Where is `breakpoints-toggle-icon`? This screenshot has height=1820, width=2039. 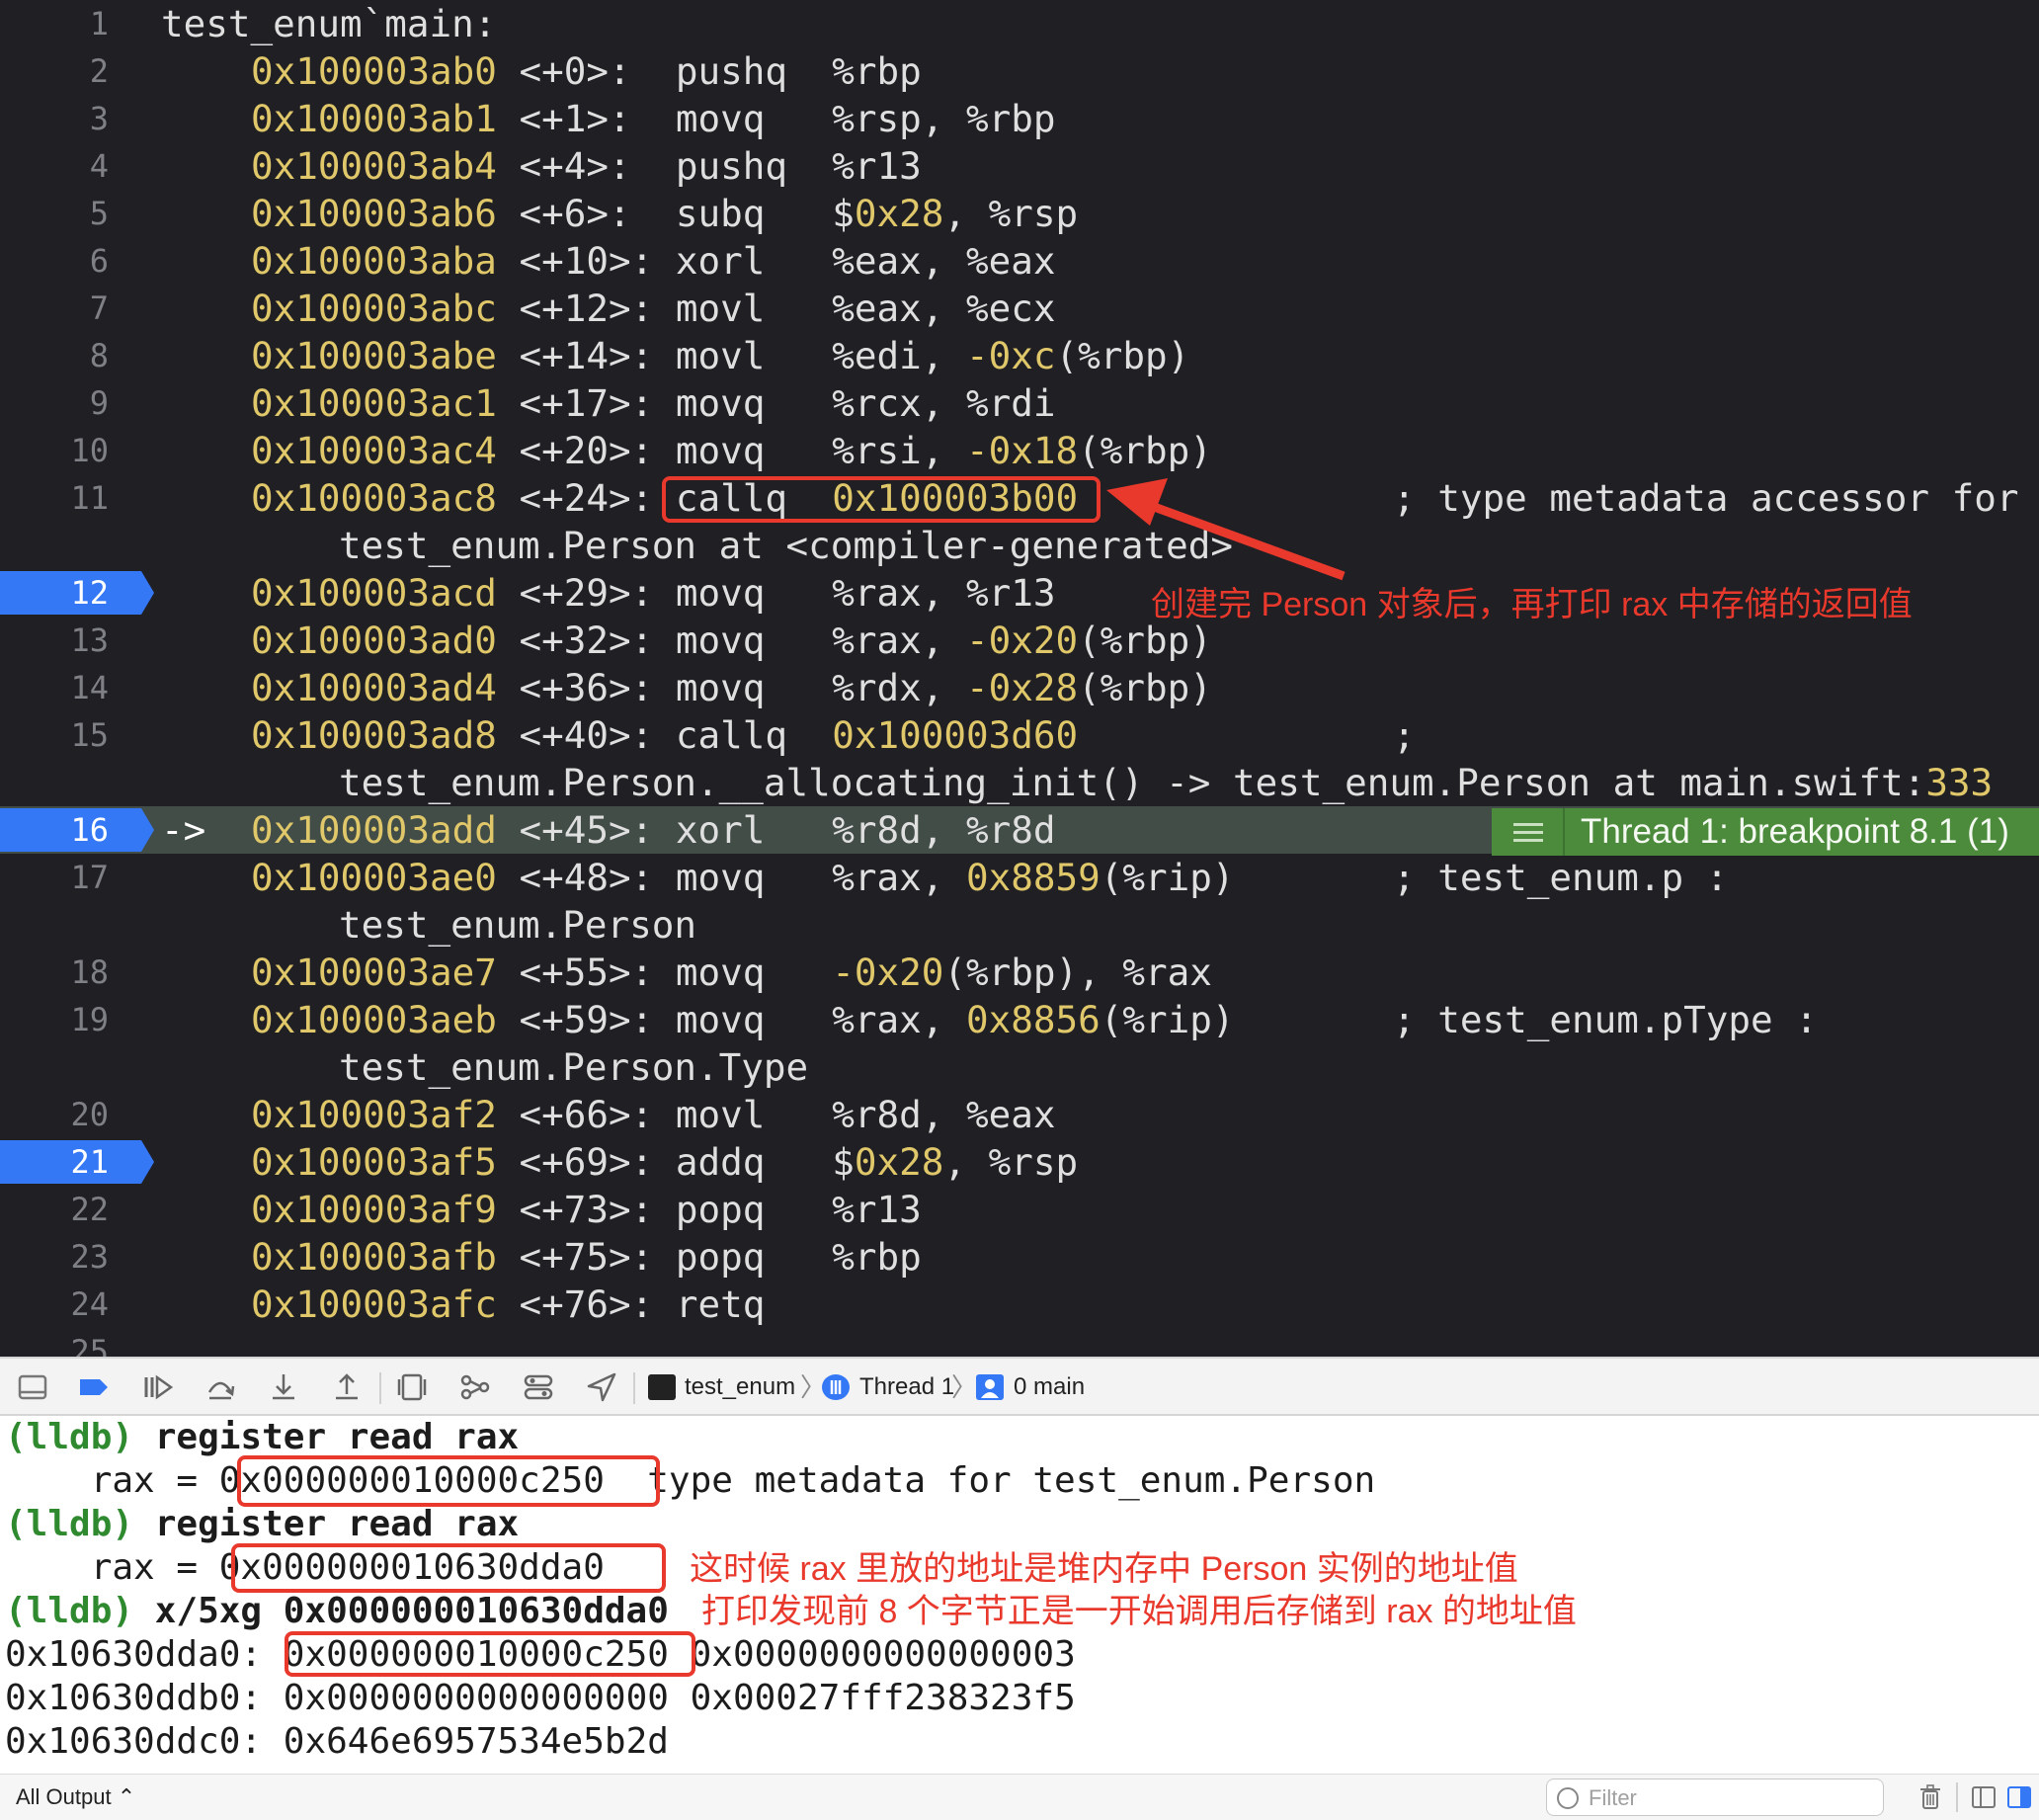 breakpoints-toggle-icon is located at coordinates (94, 1387).